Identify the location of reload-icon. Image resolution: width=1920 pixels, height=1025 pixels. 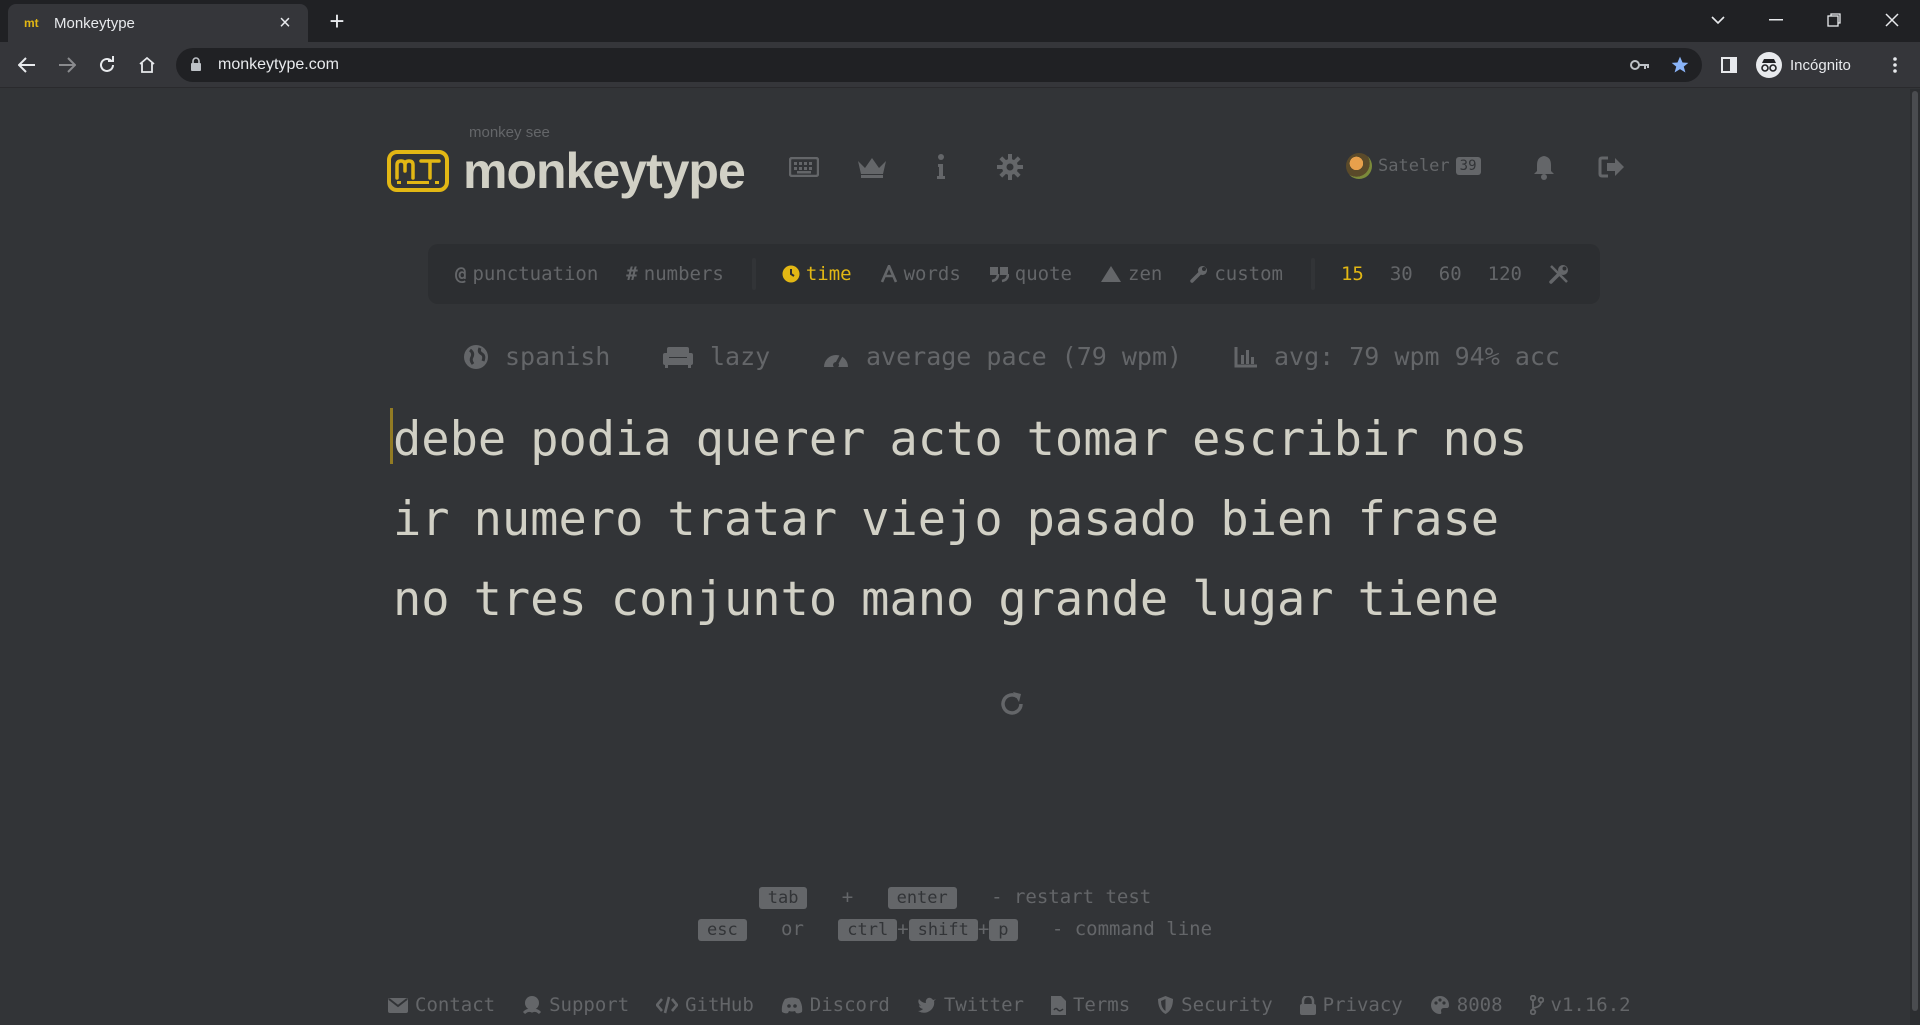
(107, 65).